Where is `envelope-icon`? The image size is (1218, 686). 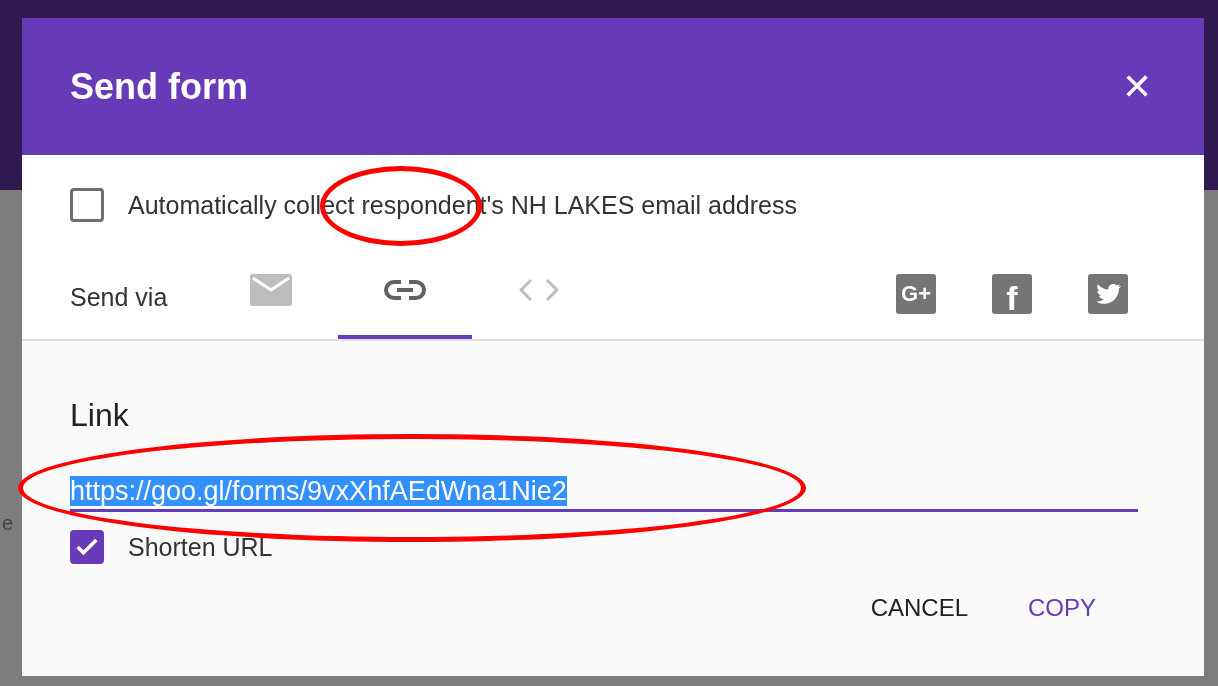 envelope-icon is located at coordinates (271, 290).